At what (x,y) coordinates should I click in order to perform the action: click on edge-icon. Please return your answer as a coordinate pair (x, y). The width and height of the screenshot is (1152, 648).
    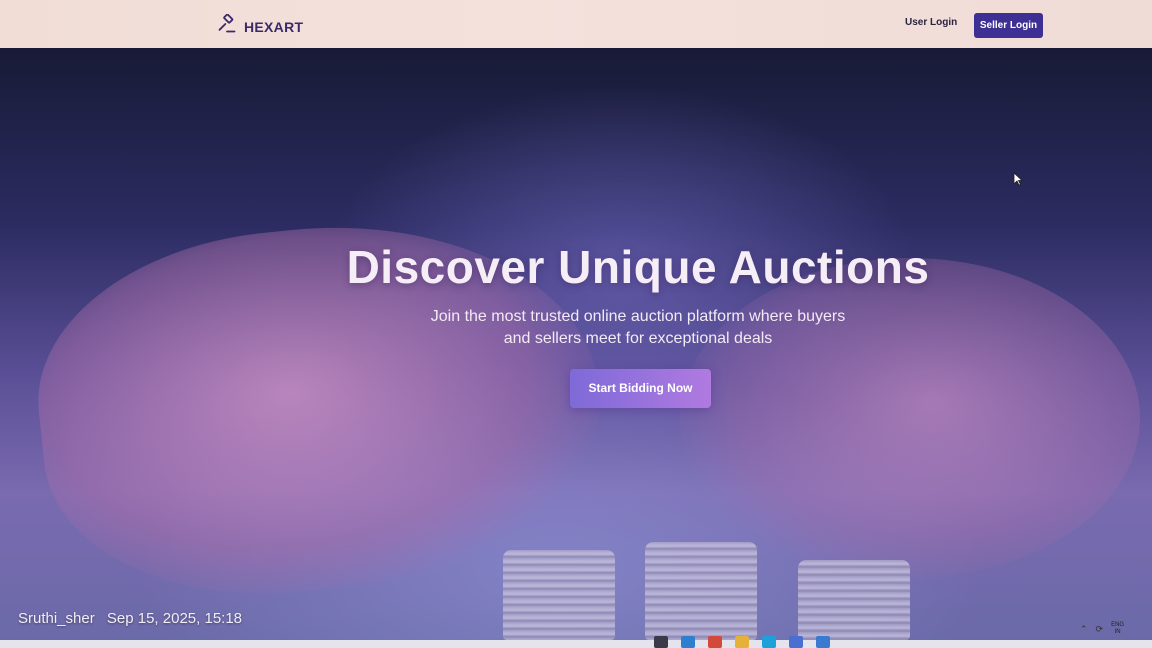
    Looking at the image, I should click on (769, 642).